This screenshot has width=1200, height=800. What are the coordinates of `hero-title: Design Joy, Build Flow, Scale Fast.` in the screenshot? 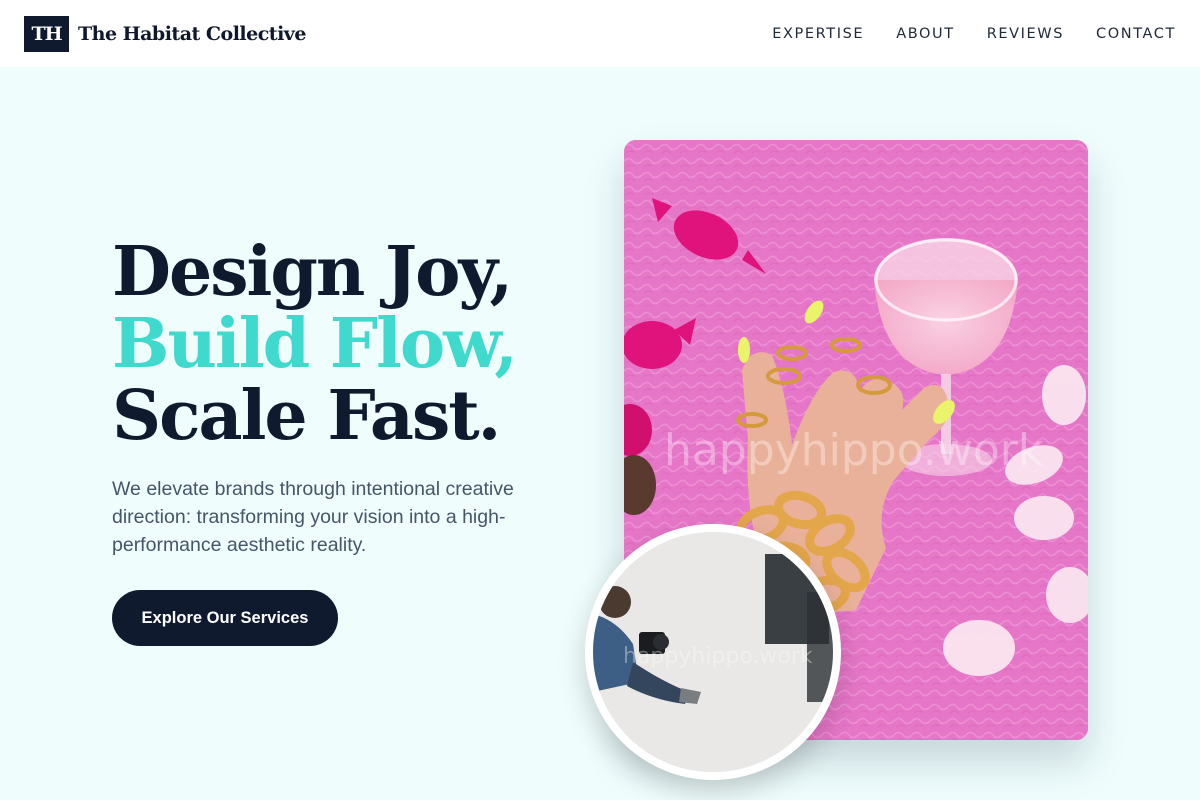 It's located at (342, 344).